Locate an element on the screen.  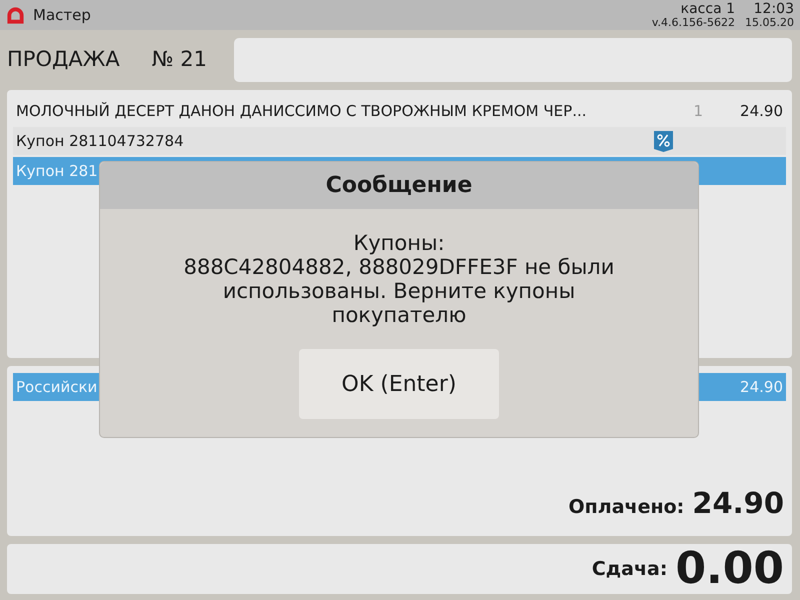
dialog-message: Купоны: 888C42804882, 888029DFFE3F не были использованы. Верните купоны покупателю is located at coordinates (399, 279).